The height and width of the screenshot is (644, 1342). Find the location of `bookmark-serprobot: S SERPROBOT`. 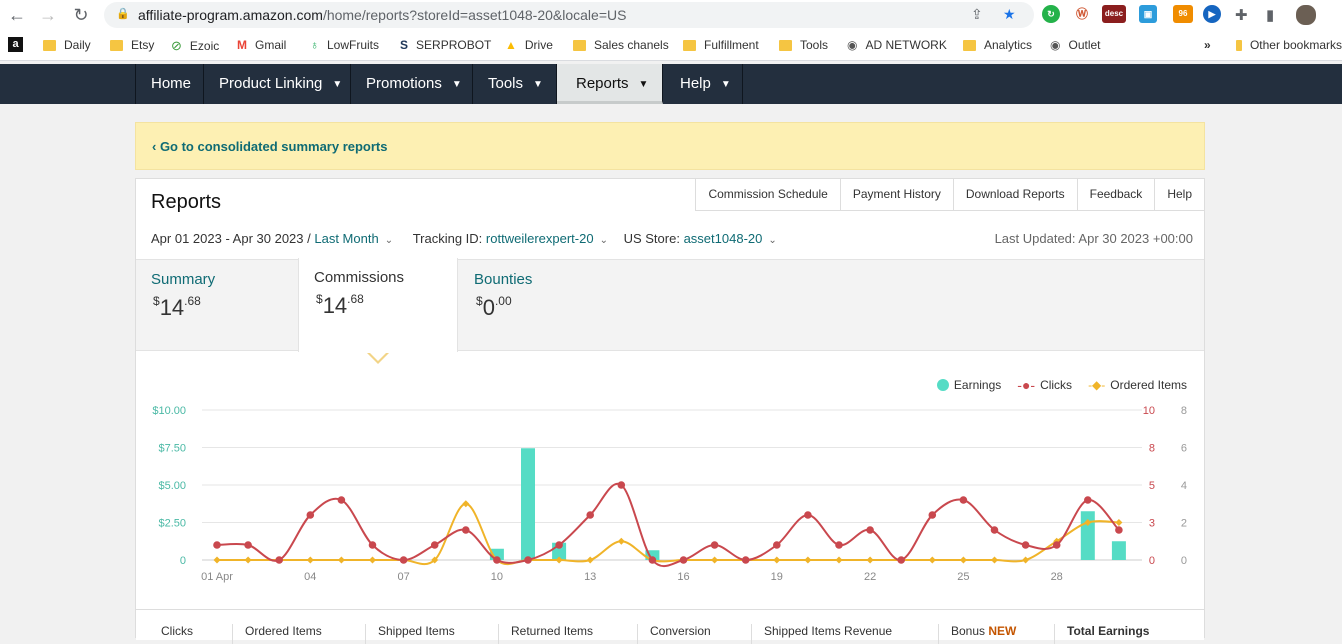

bookmark-serprobot: S SERPROBOT is located at coordinates (445, 45).